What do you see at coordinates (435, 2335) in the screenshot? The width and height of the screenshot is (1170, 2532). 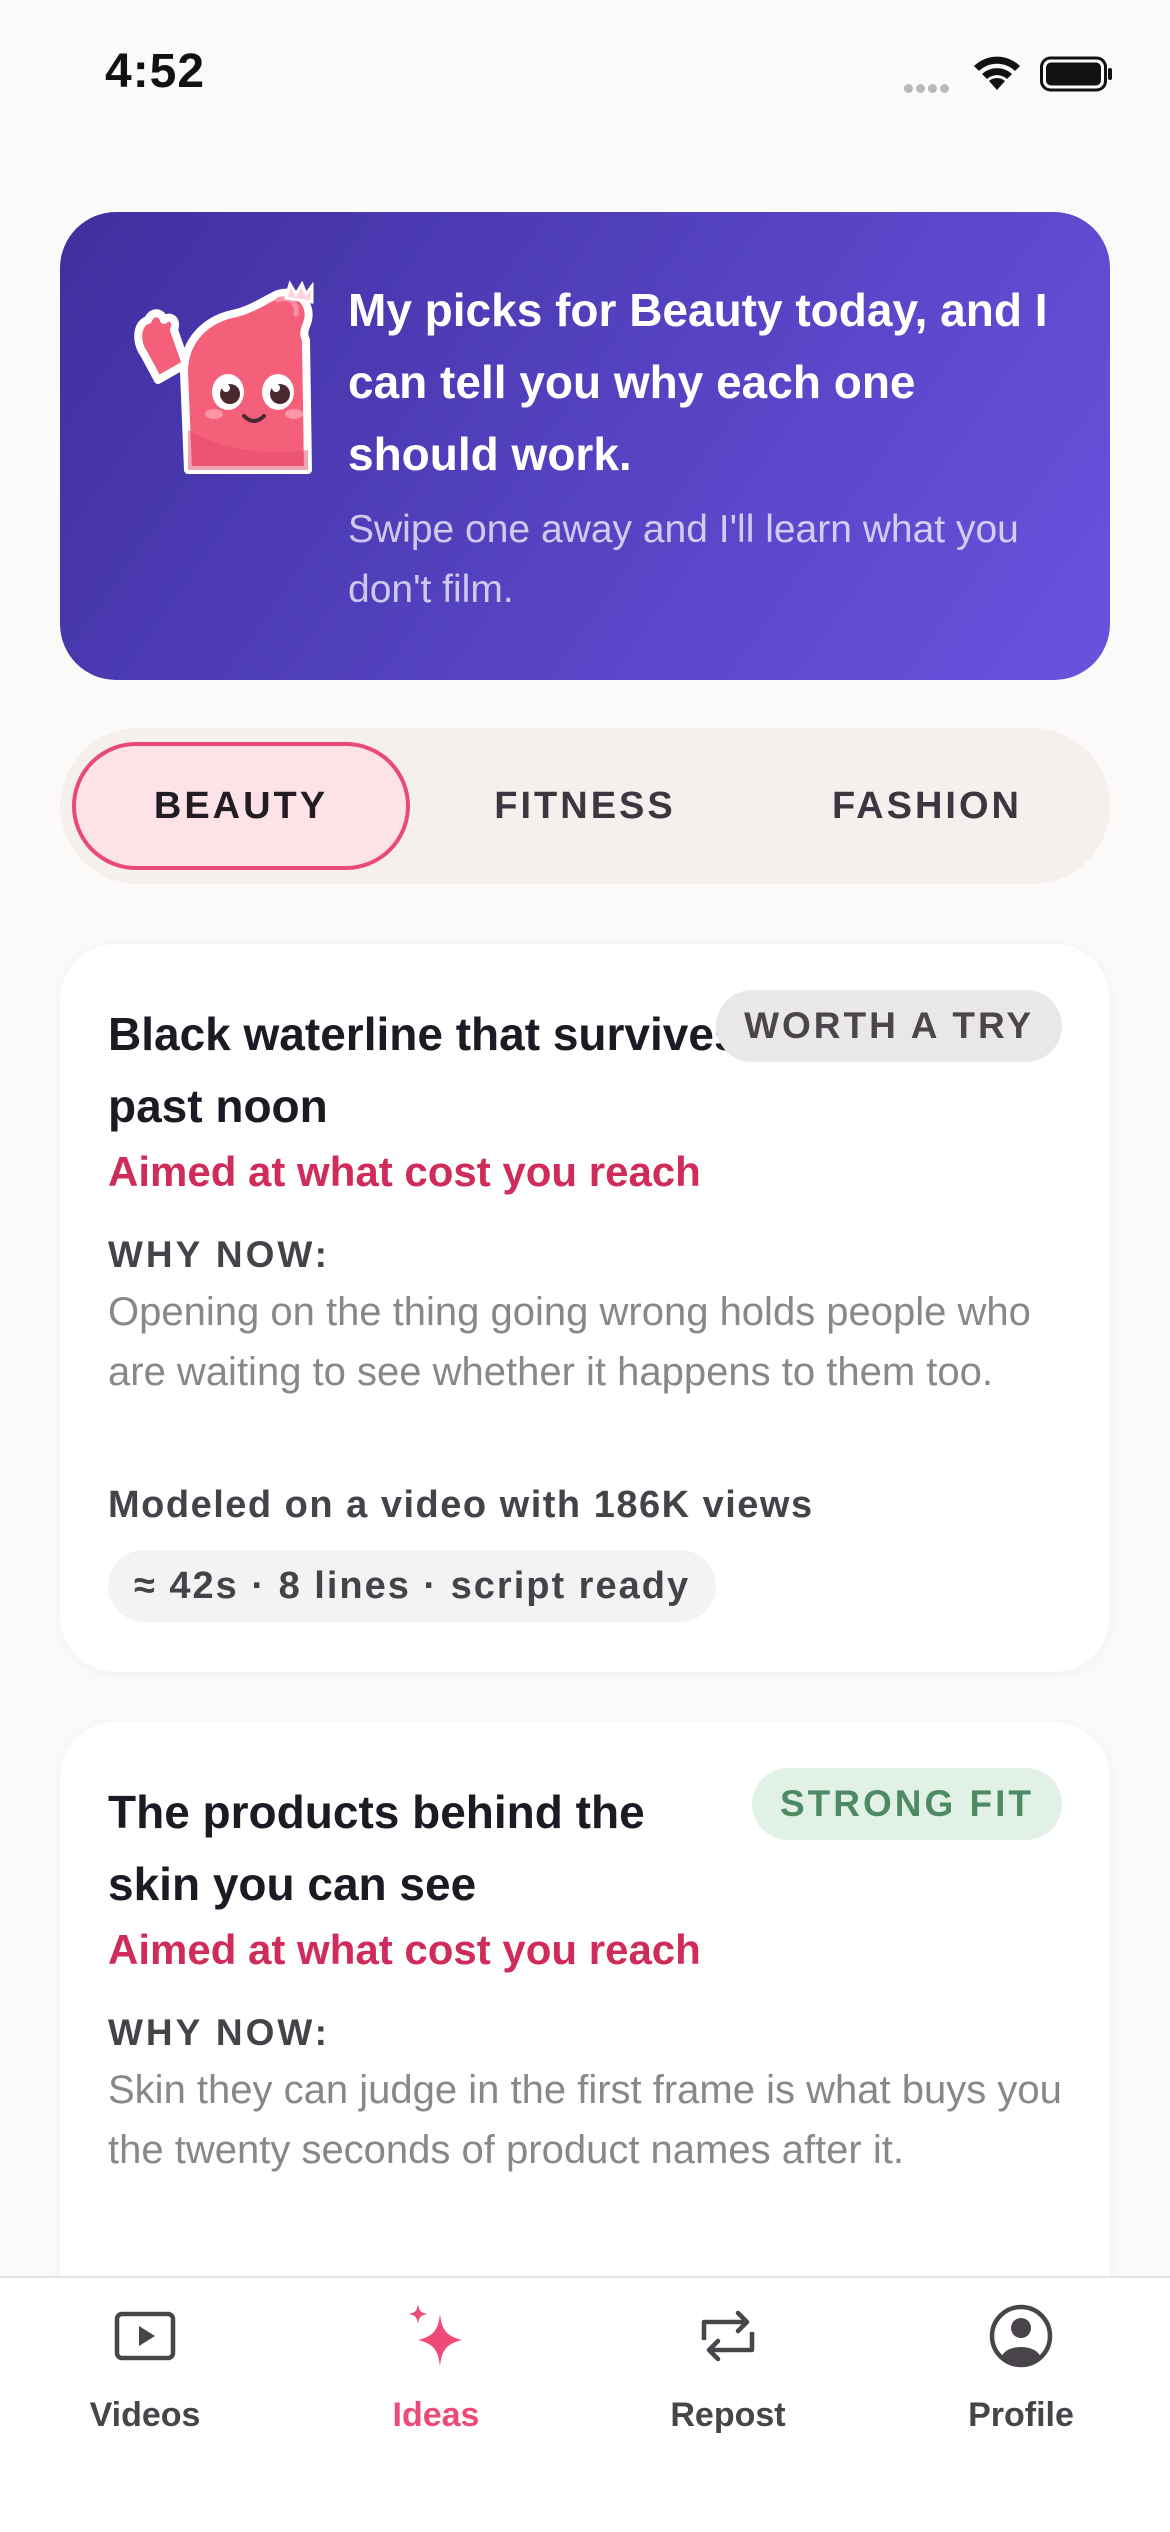 I see `sparkle-icon` at bounding box center [435, 2335].